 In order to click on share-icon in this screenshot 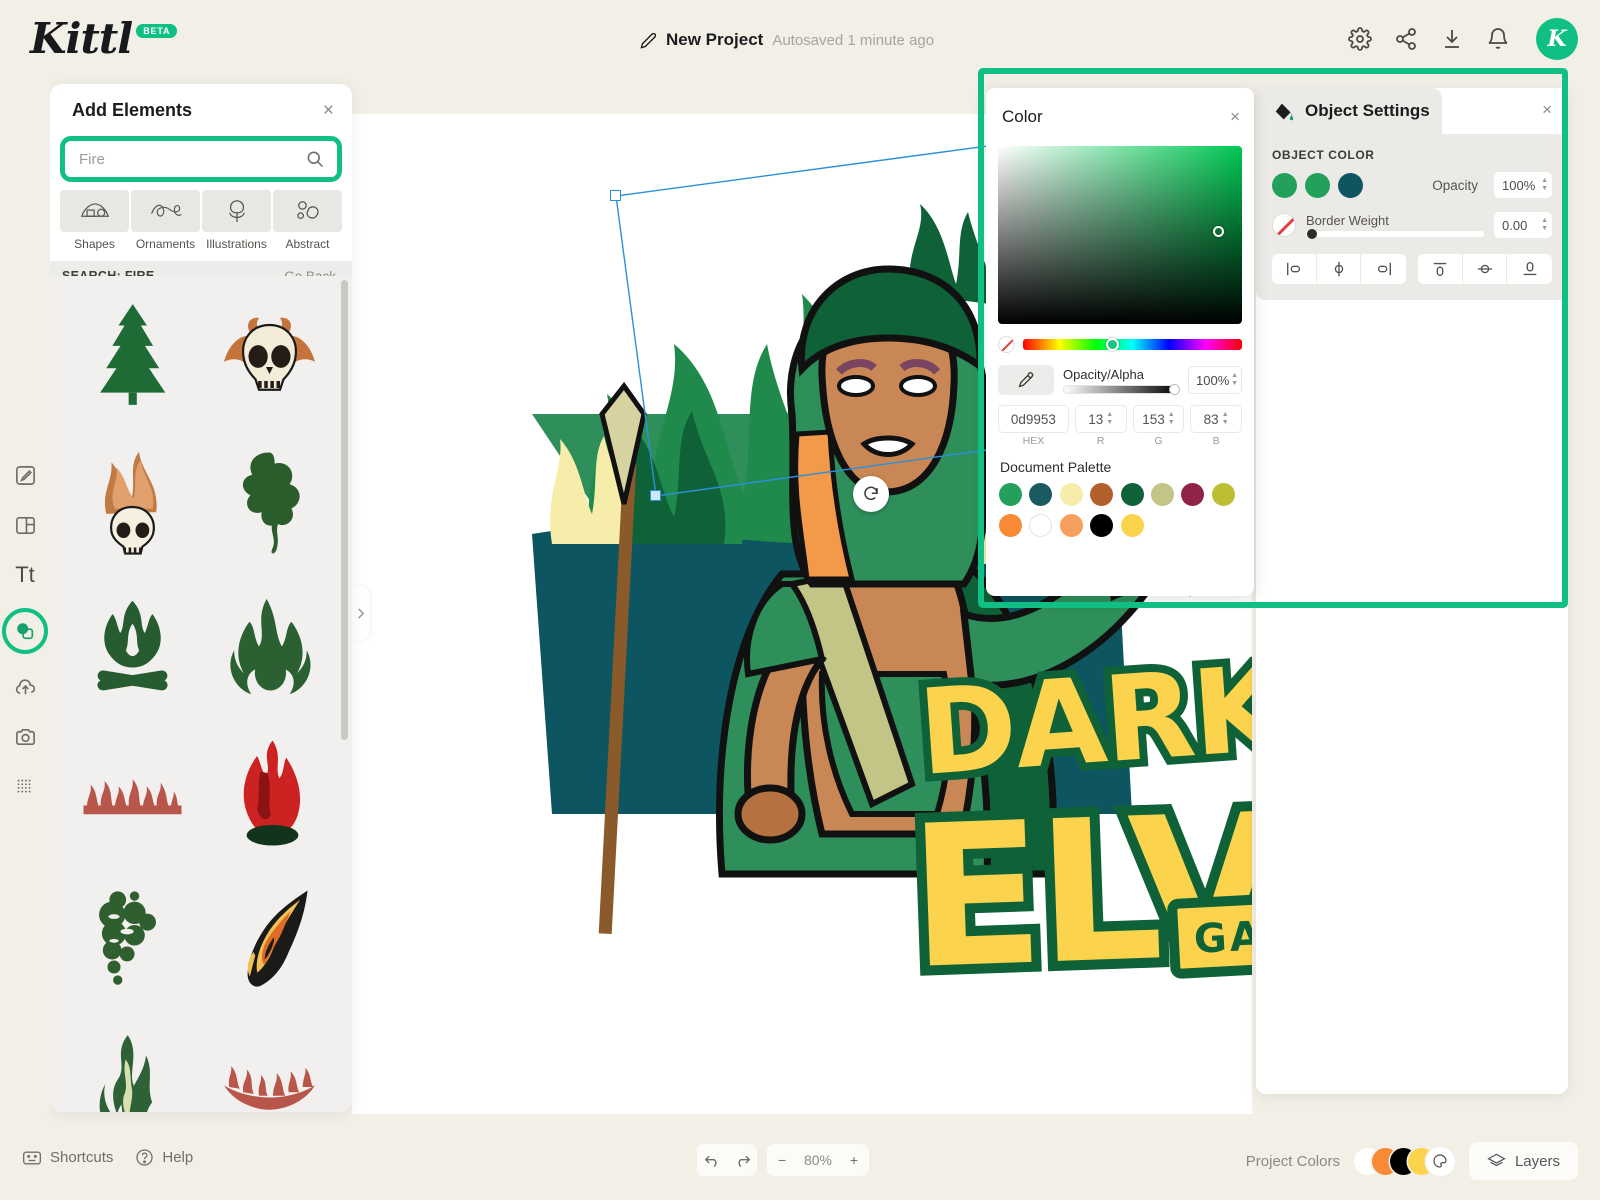, I will do `click(1406, 39)`.